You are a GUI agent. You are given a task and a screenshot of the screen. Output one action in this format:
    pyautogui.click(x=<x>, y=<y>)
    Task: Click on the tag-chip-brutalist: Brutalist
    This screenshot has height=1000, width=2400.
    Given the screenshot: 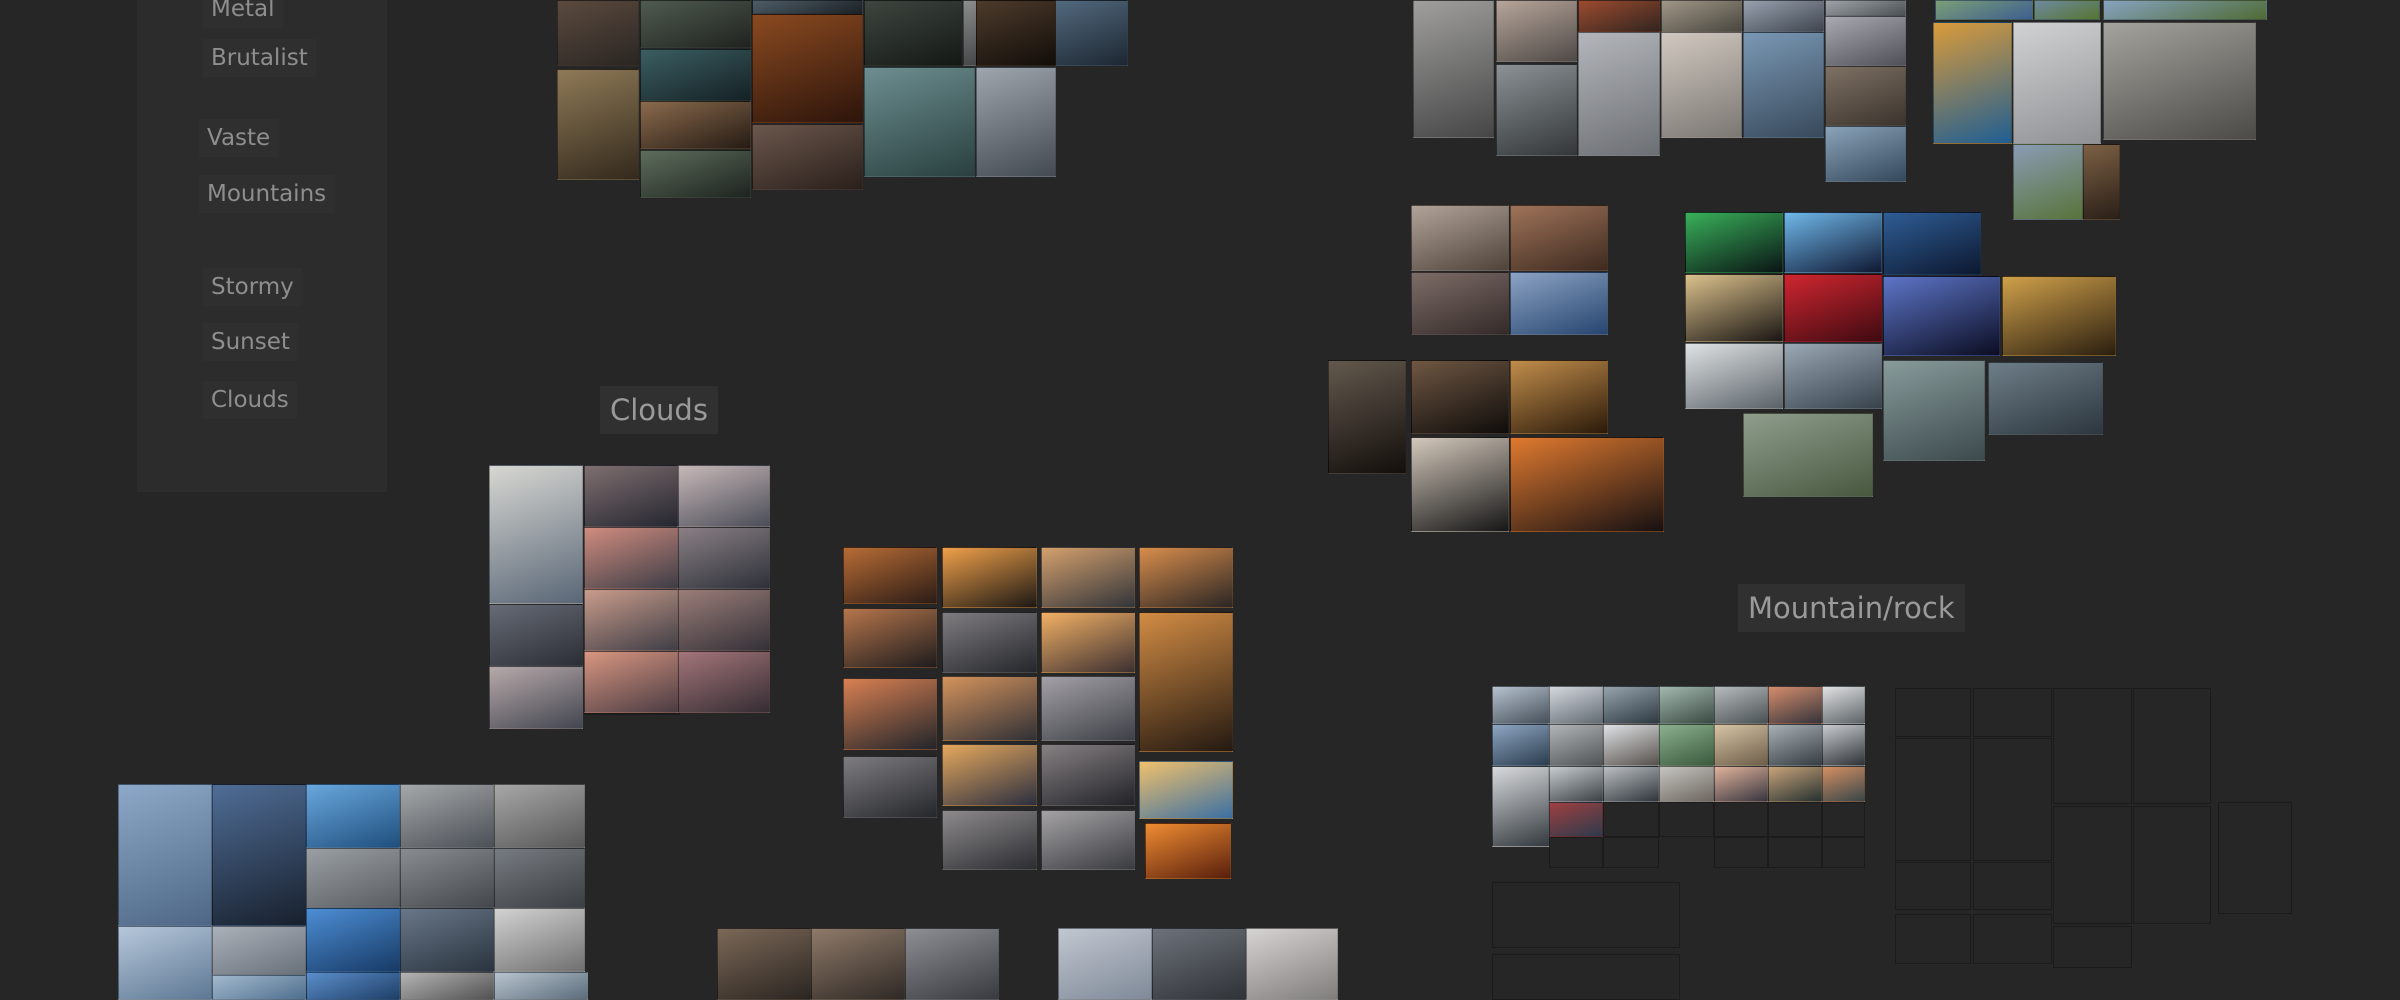 What is the action you would take?
    pyautogui.click(x=259, y=58)
    